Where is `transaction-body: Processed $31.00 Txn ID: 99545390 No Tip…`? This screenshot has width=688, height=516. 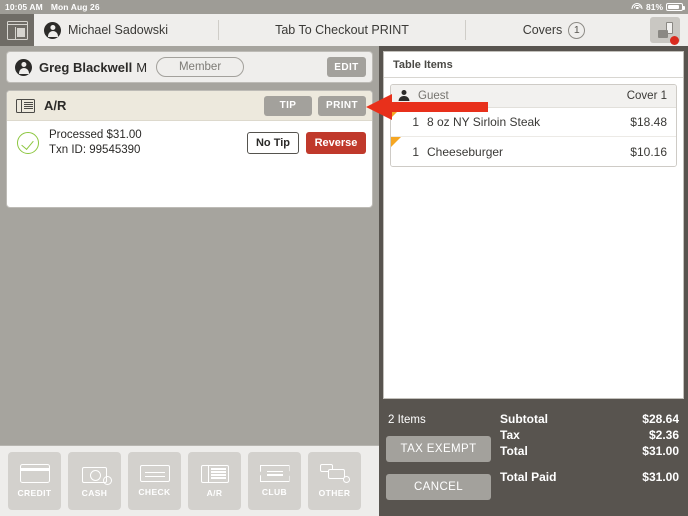 transaction-body: Processed $31.00 Txn ID: 99545390 No Tip… is located at coordinates (189, 143).